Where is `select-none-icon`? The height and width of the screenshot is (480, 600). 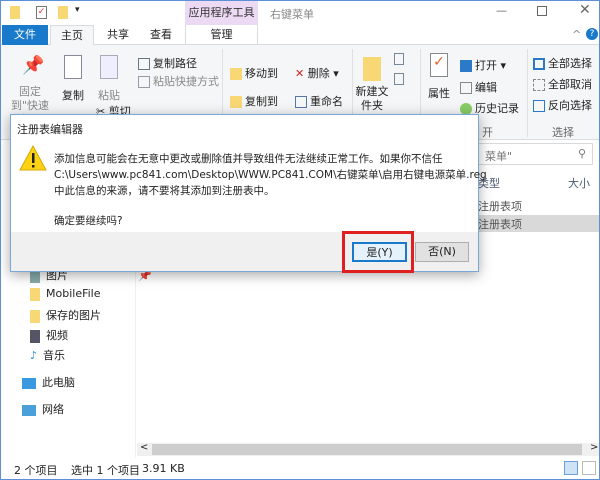 select-none-icon is located at coordinates (539, 85).